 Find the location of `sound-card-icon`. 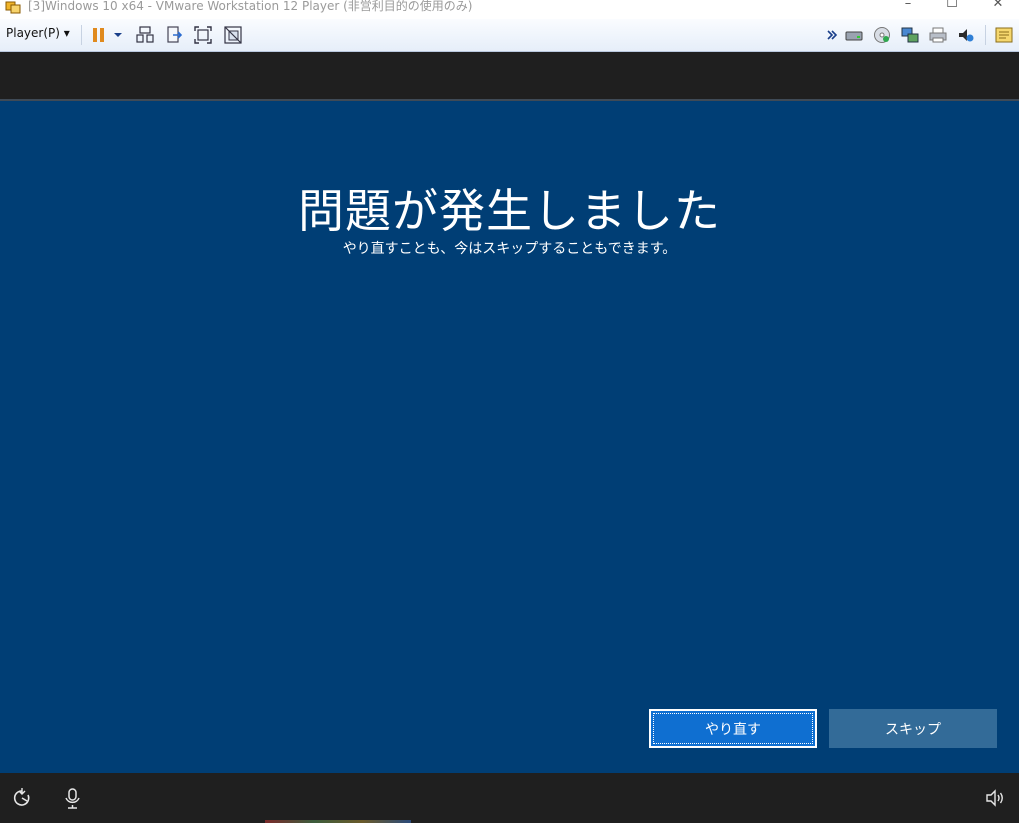

sound-card-icon is located at coordinates (966, 35).